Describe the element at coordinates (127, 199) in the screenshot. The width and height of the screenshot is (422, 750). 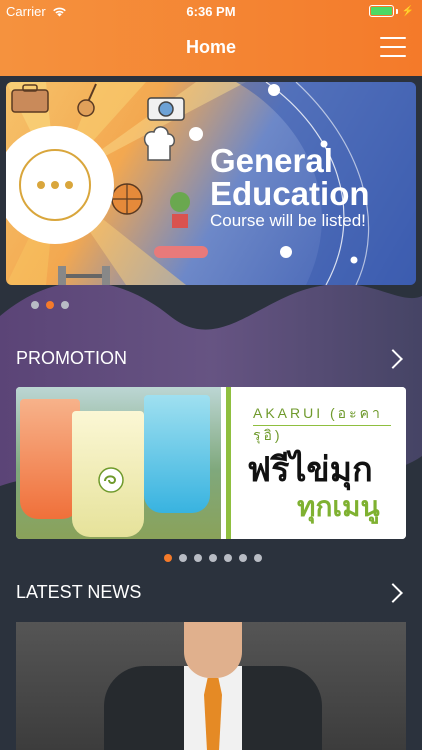
I see `basketball-icon` at that location.